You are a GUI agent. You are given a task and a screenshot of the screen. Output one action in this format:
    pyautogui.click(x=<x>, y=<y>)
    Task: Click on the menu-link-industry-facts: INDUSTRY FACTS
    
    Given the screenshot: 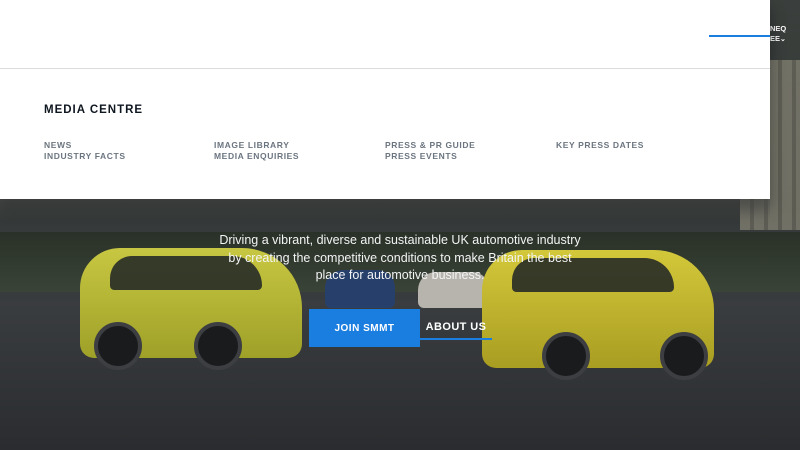 What is the action you would take?
    pyautogui.click(x=85, y=156)
    